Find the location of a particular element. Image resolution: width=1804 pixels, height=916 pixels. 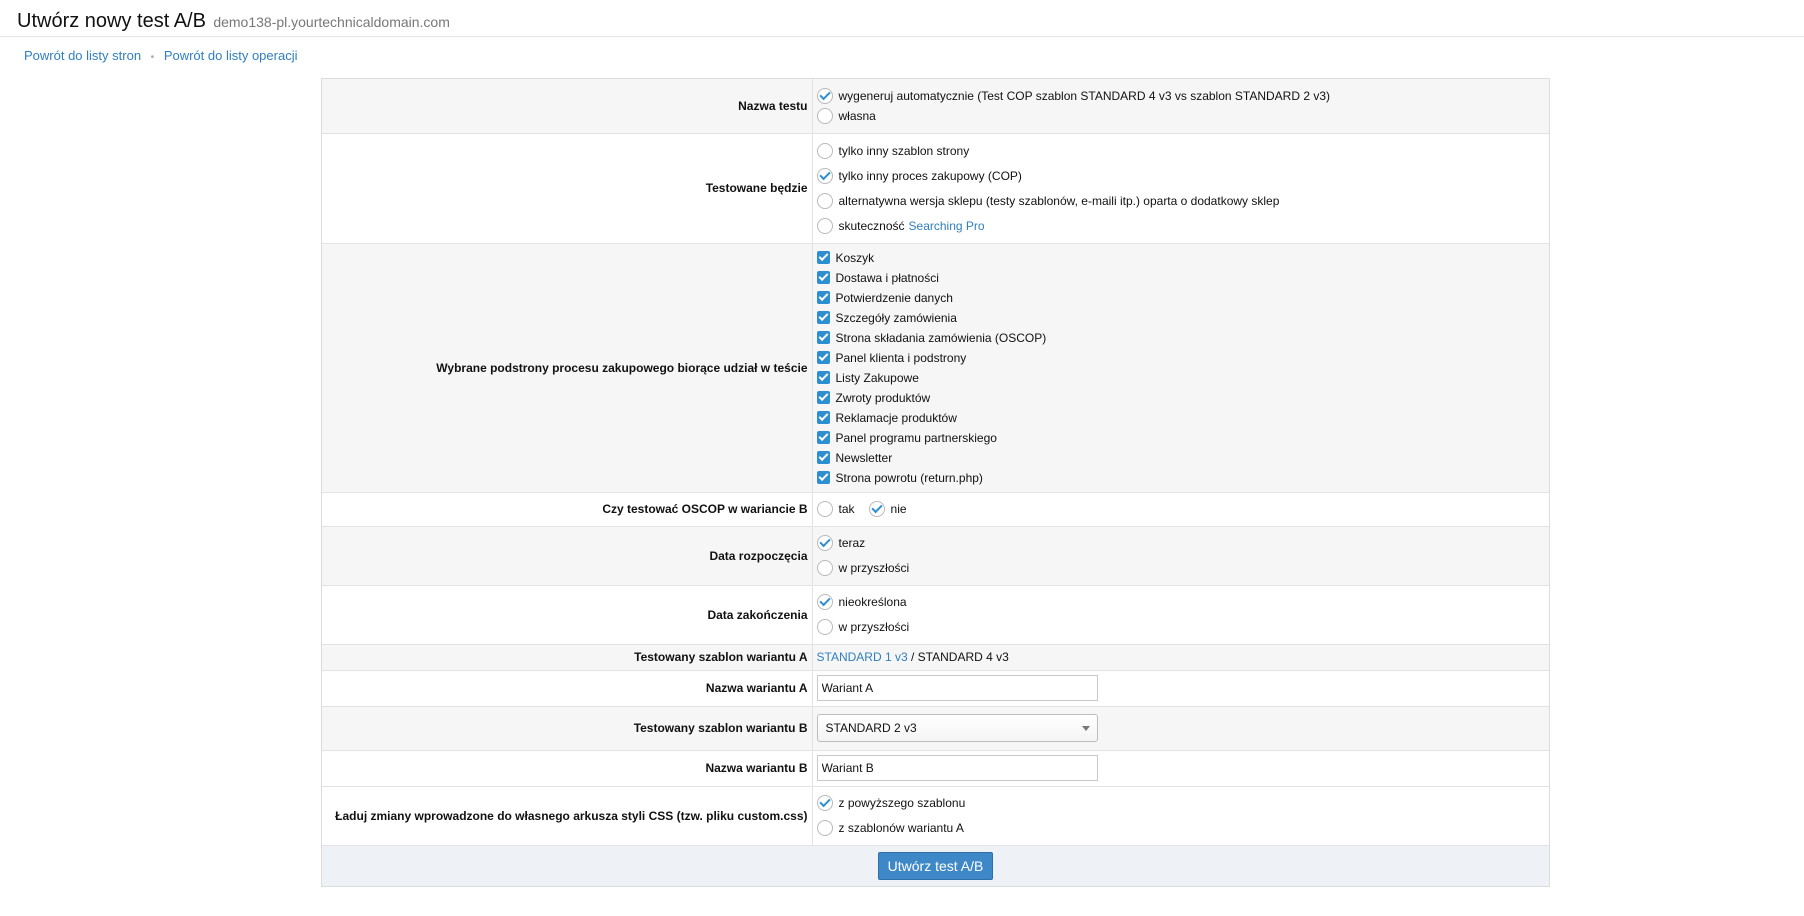

subpage-item: Koszyk is located at coordinates (1183, 258).